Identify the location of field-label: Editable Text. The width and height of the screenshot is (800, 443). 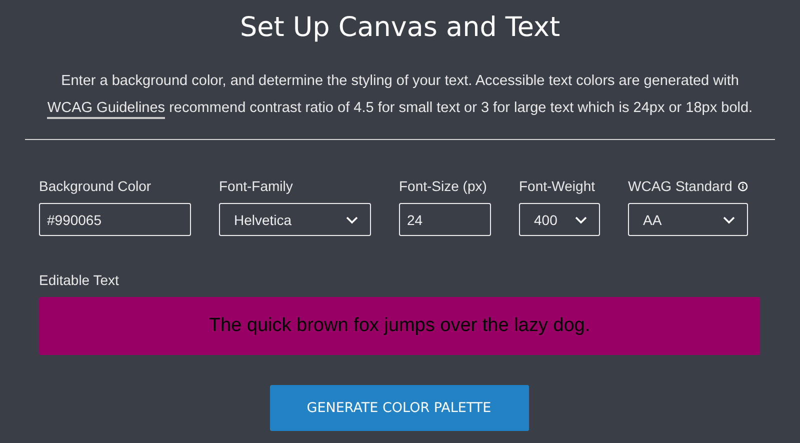
(79, 281).